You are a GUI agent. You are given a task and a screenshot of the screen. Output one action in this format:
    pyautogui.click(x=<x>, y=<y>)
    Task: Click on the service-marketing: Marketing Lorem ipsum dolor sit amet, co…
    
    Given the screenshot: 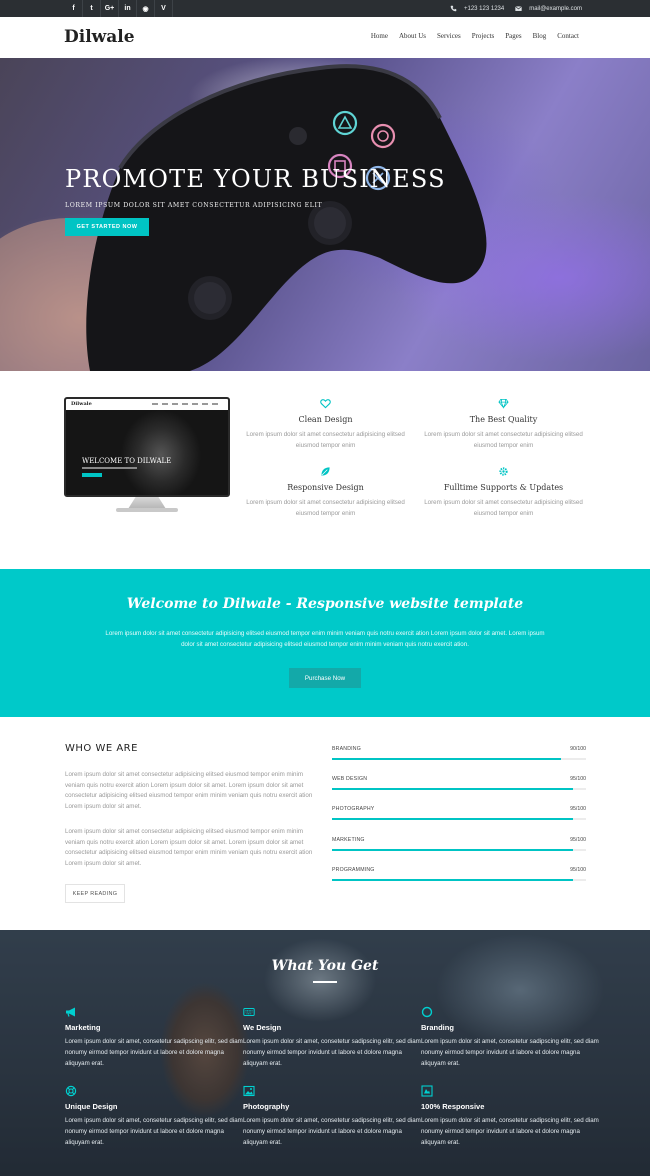 What is the action you would take?
    pyautogui.click(x=155, y=1037)
    